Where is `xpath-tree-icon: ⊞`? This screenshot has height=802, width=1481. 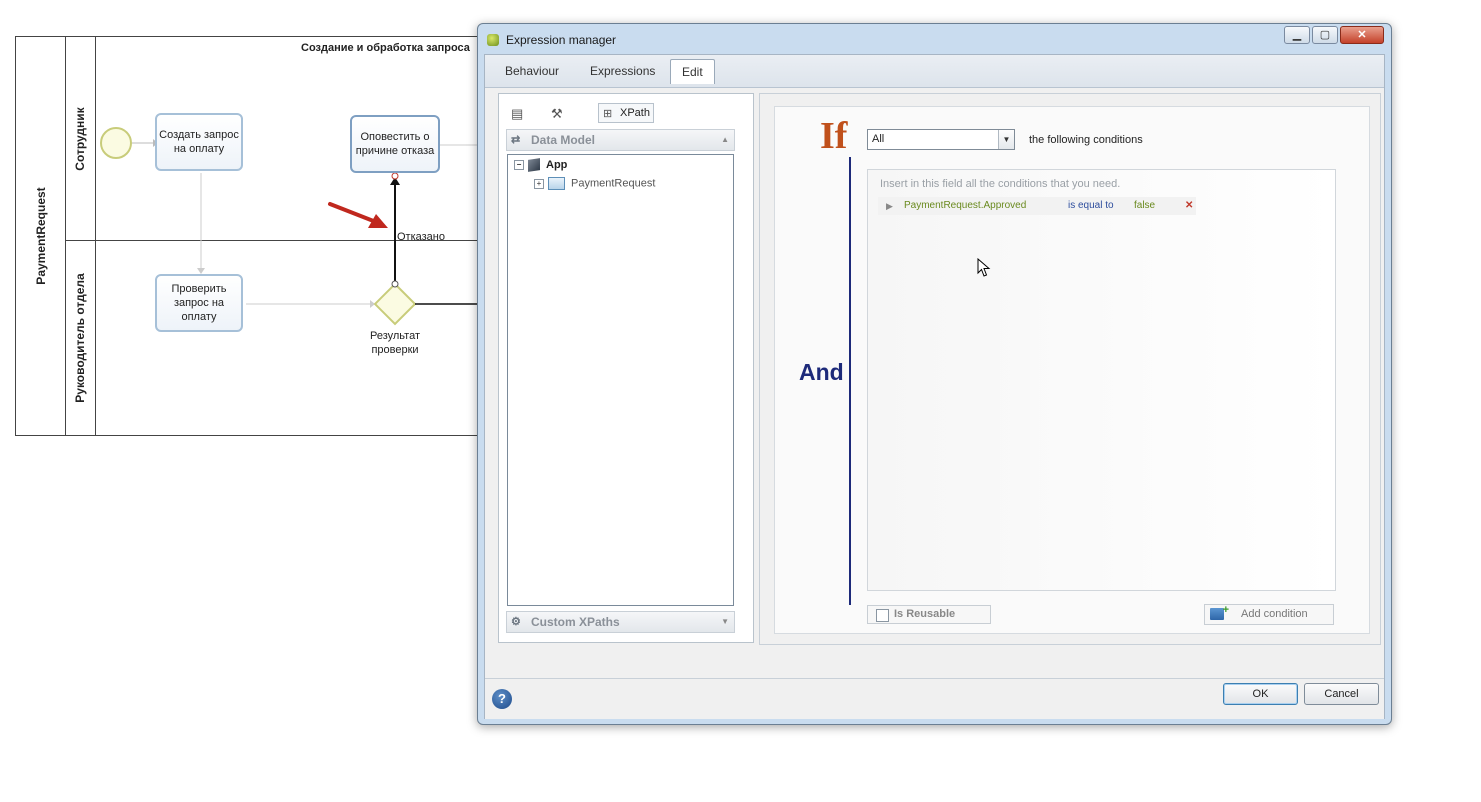 xpath-tree-icon: ⊞ is located at coordinates (608, 114).